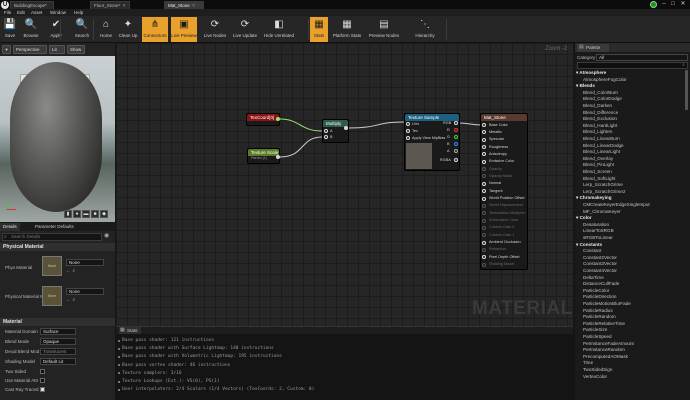  I want to click on palette-item: ParticleDirection, so click(599, 297).